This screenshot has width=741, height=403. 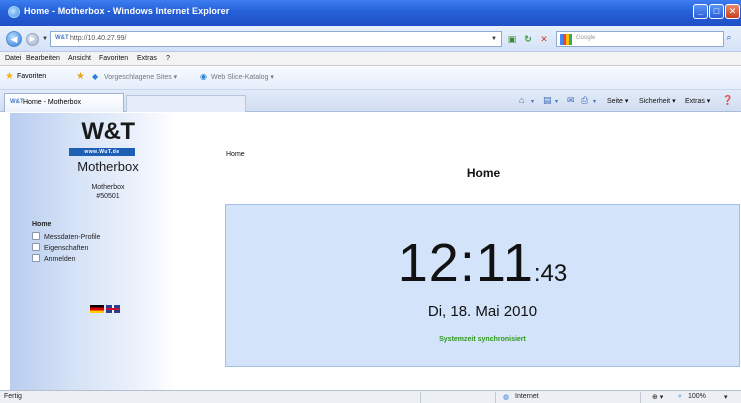 What do you see at coordinates (62, 38) in the screenshot?
I see `page-favicon-icon: W&T` at bounding box center [62, 38].